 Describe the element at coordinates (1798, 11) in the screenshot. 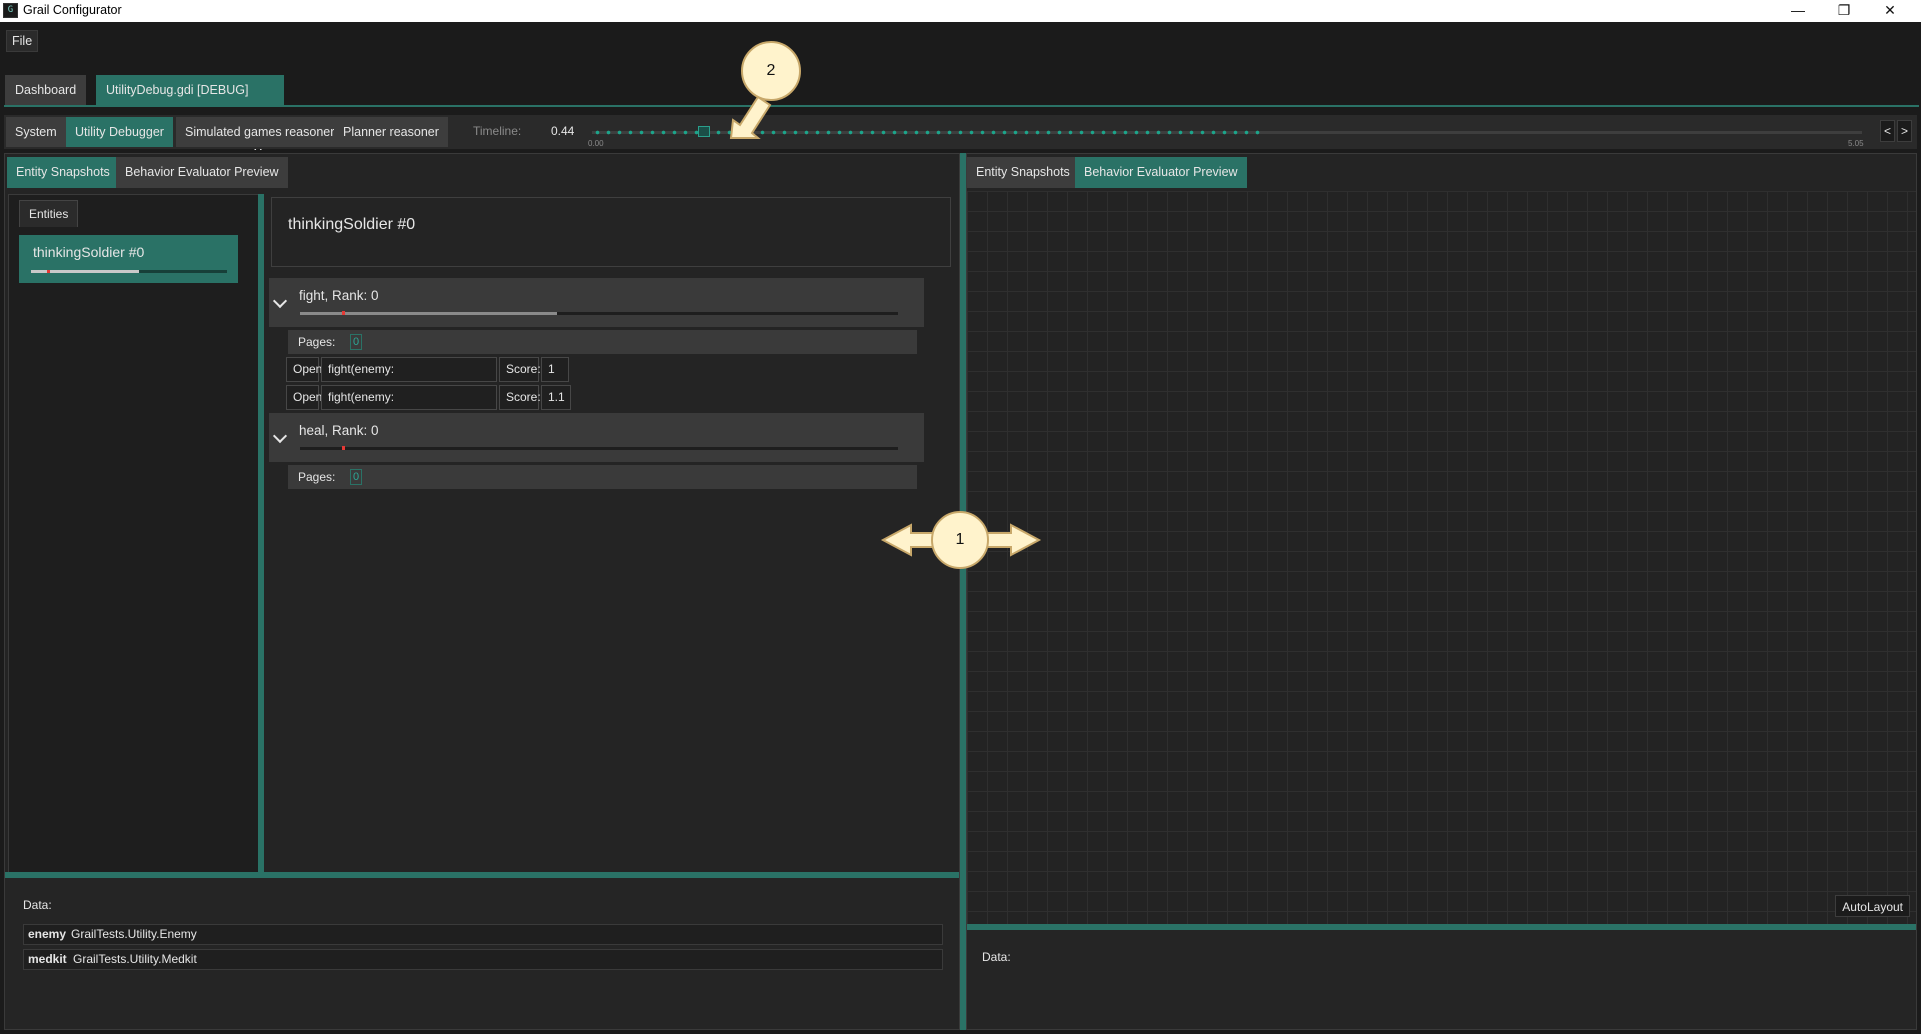

I see `minimize-button: —` at that location.